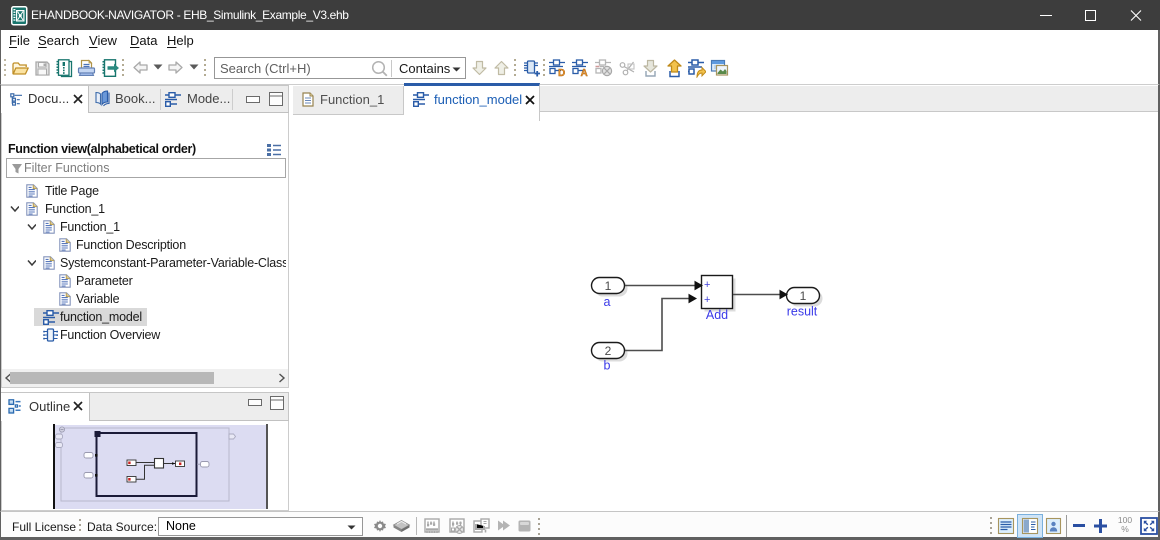 The image size is (1160, 540). I want to click on svg-text: Add, so click(717, 315).